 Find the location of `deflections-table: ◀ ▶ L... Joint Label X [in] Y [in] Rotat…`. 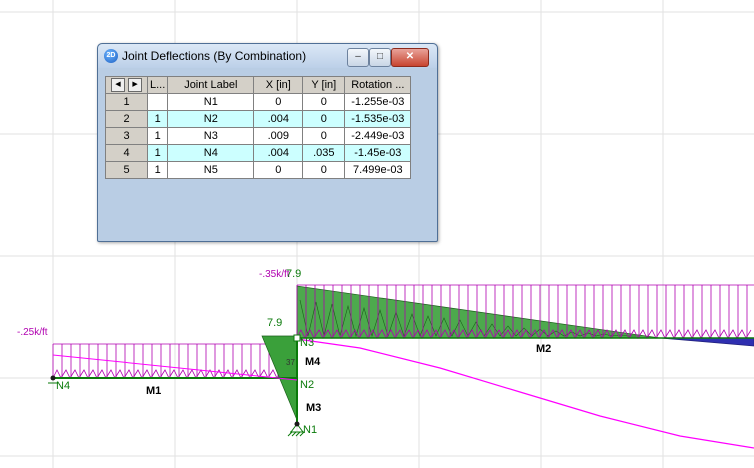

deflections-table: ◀ ▶ L... Joint Label X [in] Y [in] Rotat… is located at coordinates (258, 127).